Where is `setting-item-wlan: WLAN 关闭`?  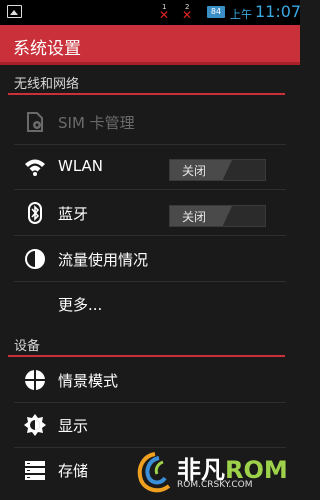
setting-item-wlan: WLAN 关闭 is located at coordinates (150, 167).